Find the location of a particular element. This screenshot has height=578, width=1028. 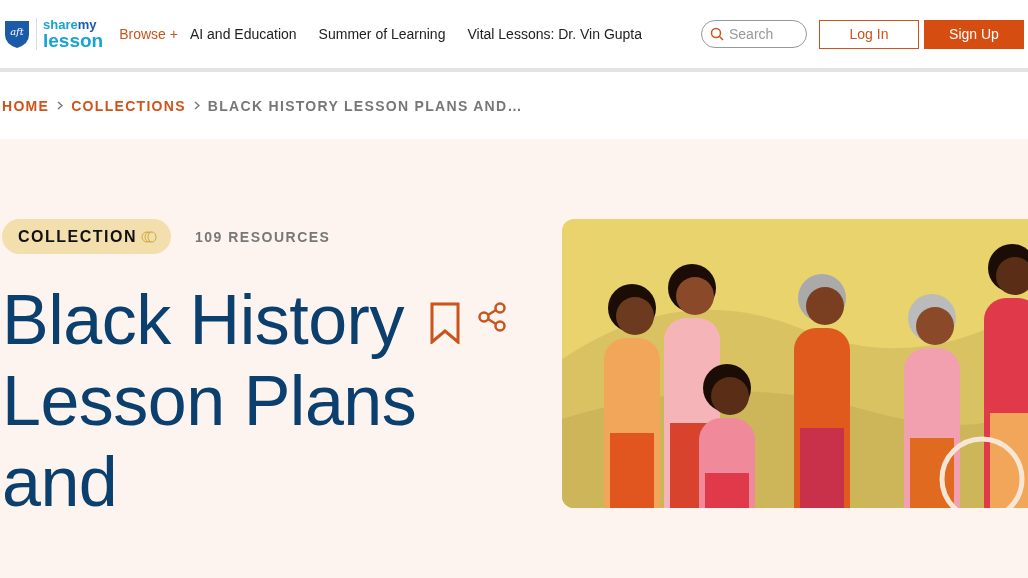

sign-up-button: Sign Up is located at coordinates (974, 34).